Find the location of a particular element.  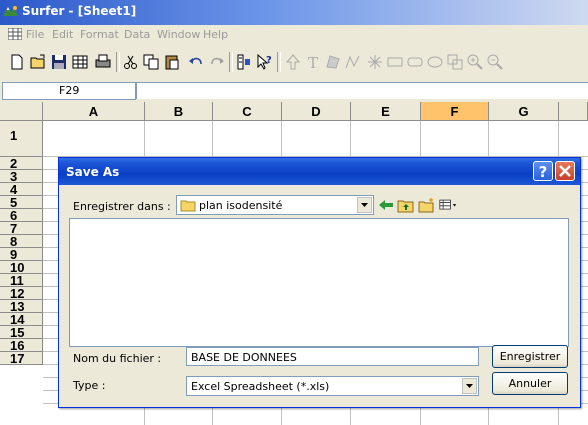

menu-edit: Edit is located at coordinates (62, 34).